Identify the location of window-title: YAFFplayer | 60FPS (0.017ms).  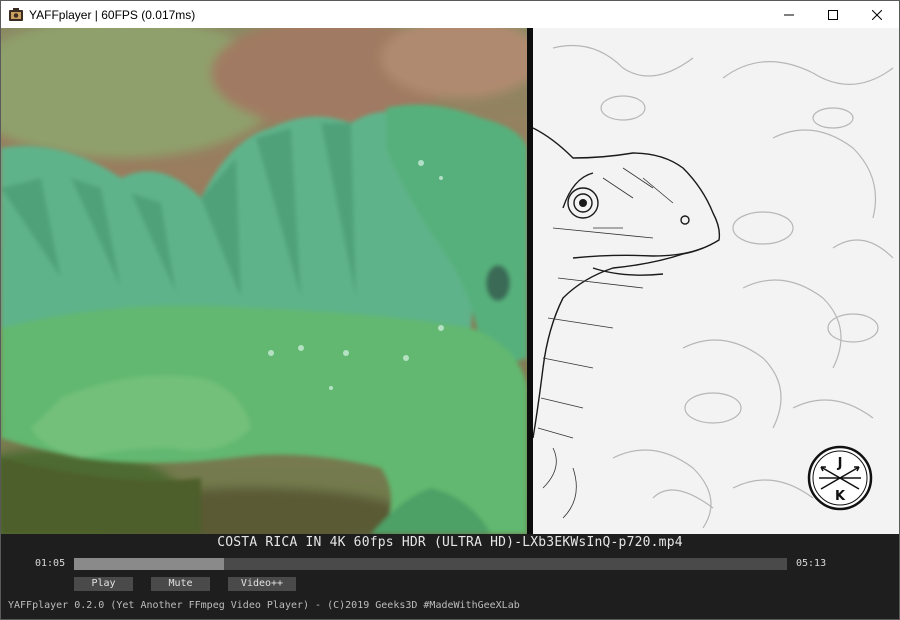
(112, 14).